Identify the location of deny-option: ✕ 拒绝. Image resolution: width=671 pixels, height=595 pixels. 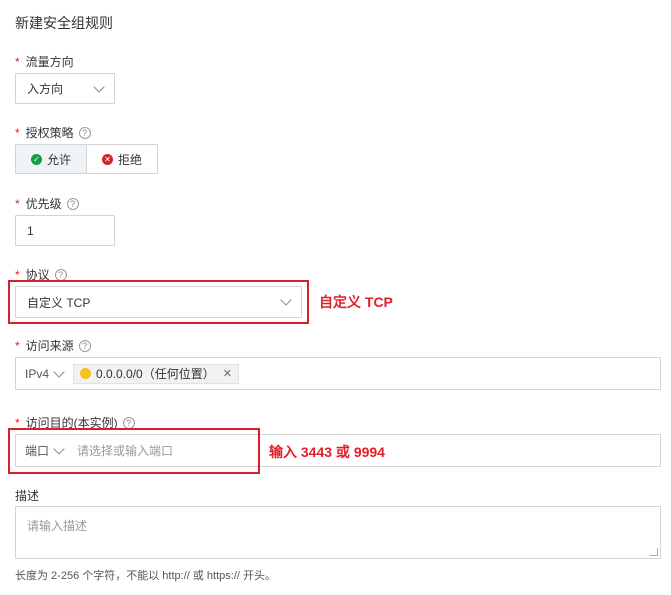
(122, 159).